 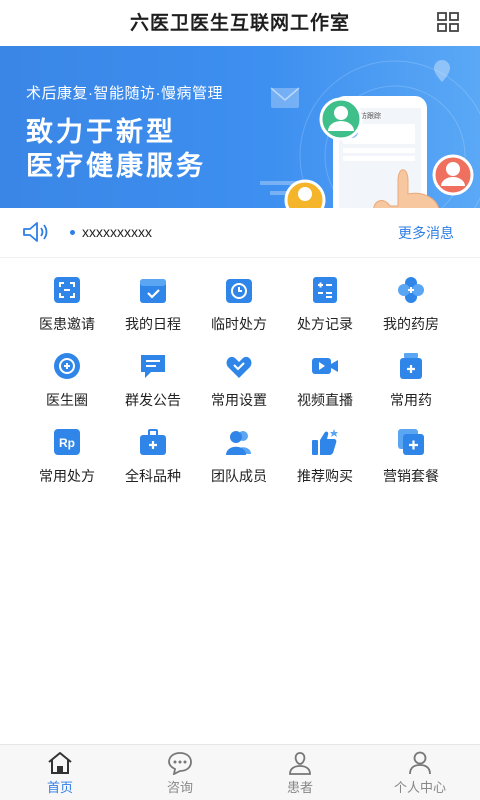 I want to click on tab-consult: 咨询, so click(x=180, y=772).